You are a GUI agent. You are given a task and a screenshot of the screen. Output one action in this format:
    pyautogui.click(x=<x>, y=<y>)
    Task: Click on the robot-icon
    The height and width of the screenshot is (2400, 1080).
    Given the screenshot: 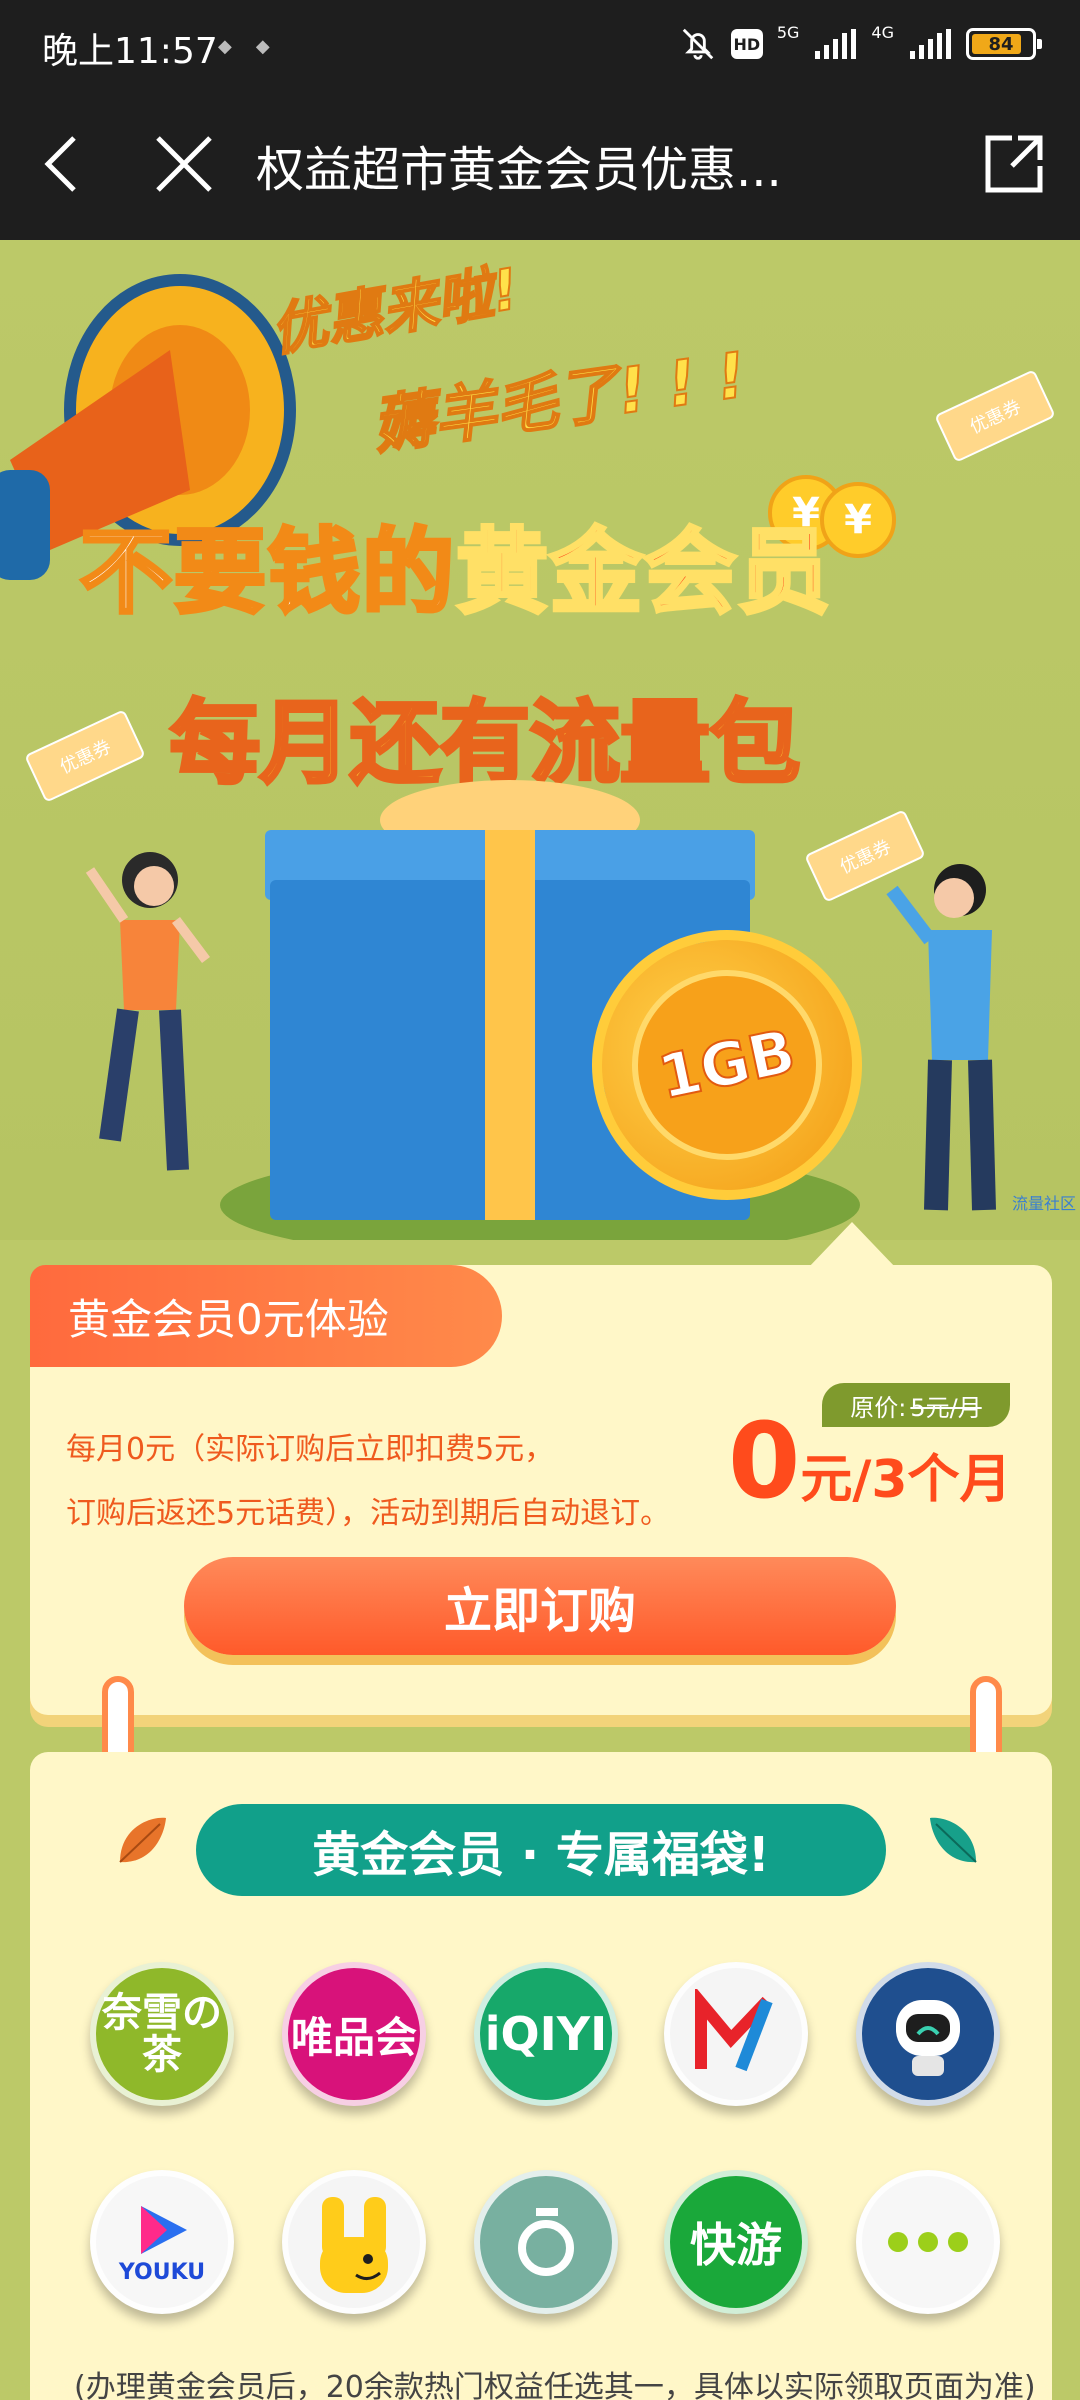 What is the action you would take?
    pyautogui.click(x=928, y=2038)
    